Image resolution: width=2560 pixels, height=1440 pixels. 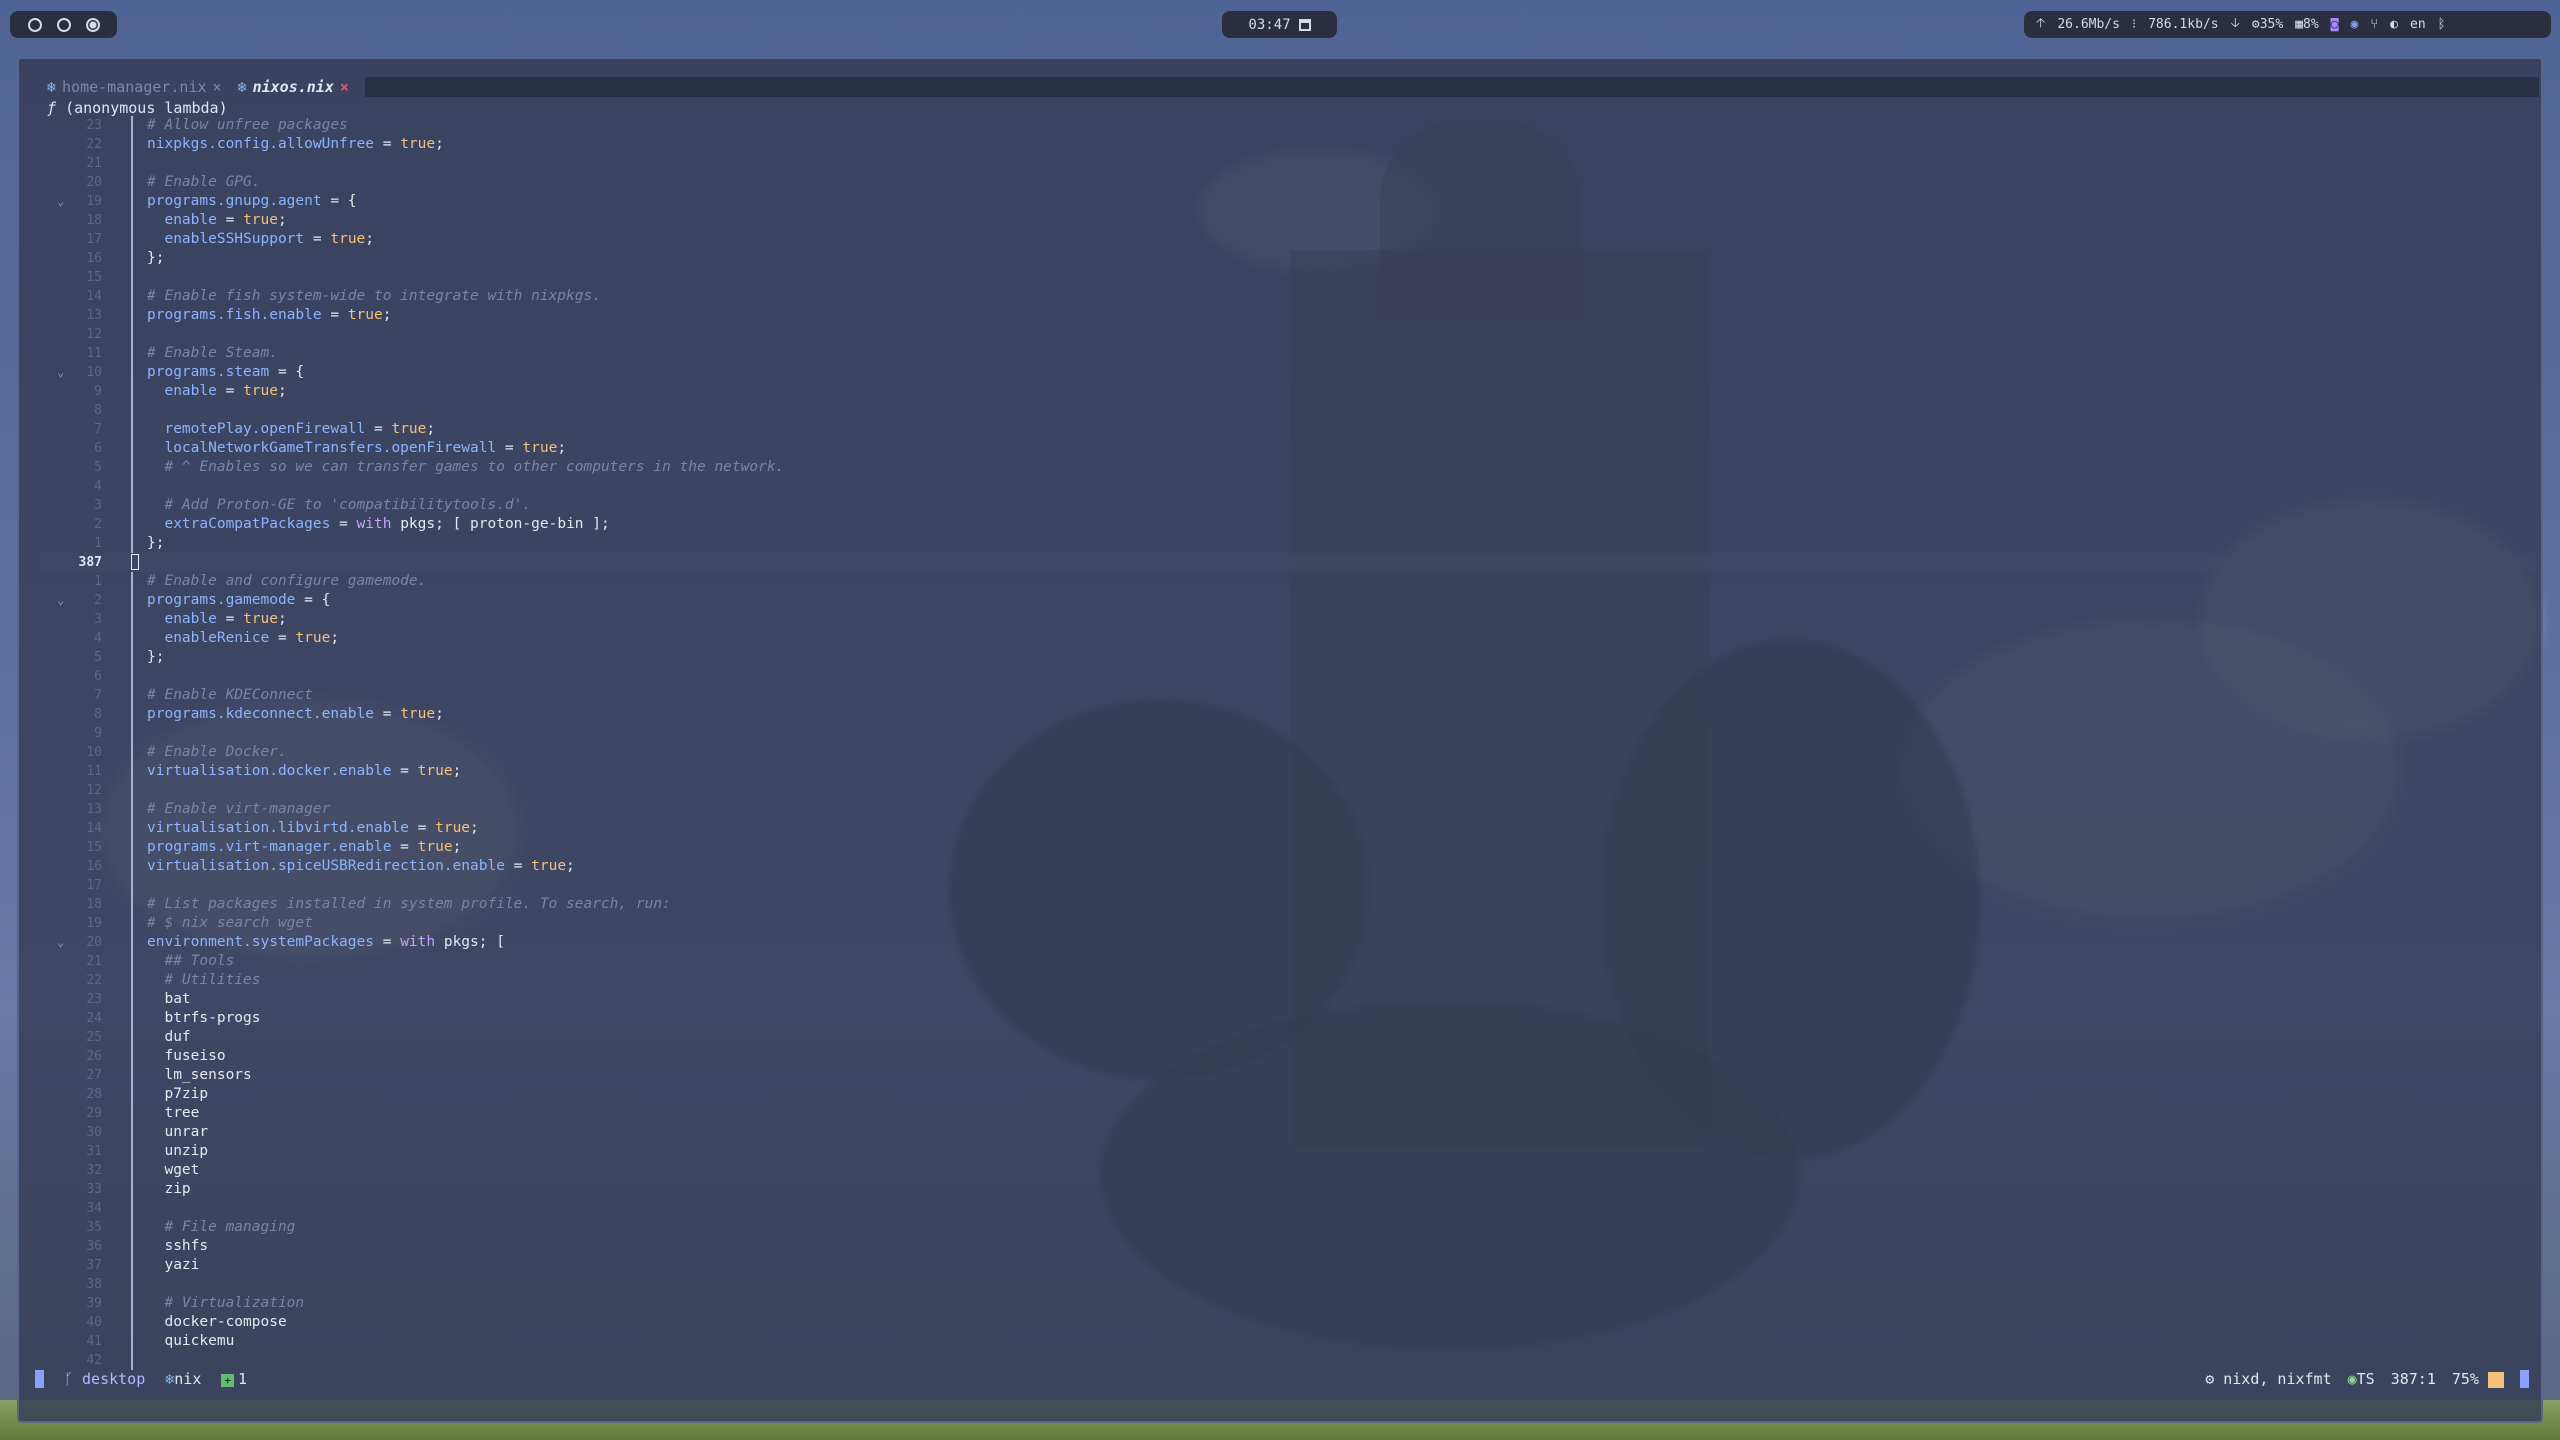 I want to click on code-token: };, so click(x=156, y=258).